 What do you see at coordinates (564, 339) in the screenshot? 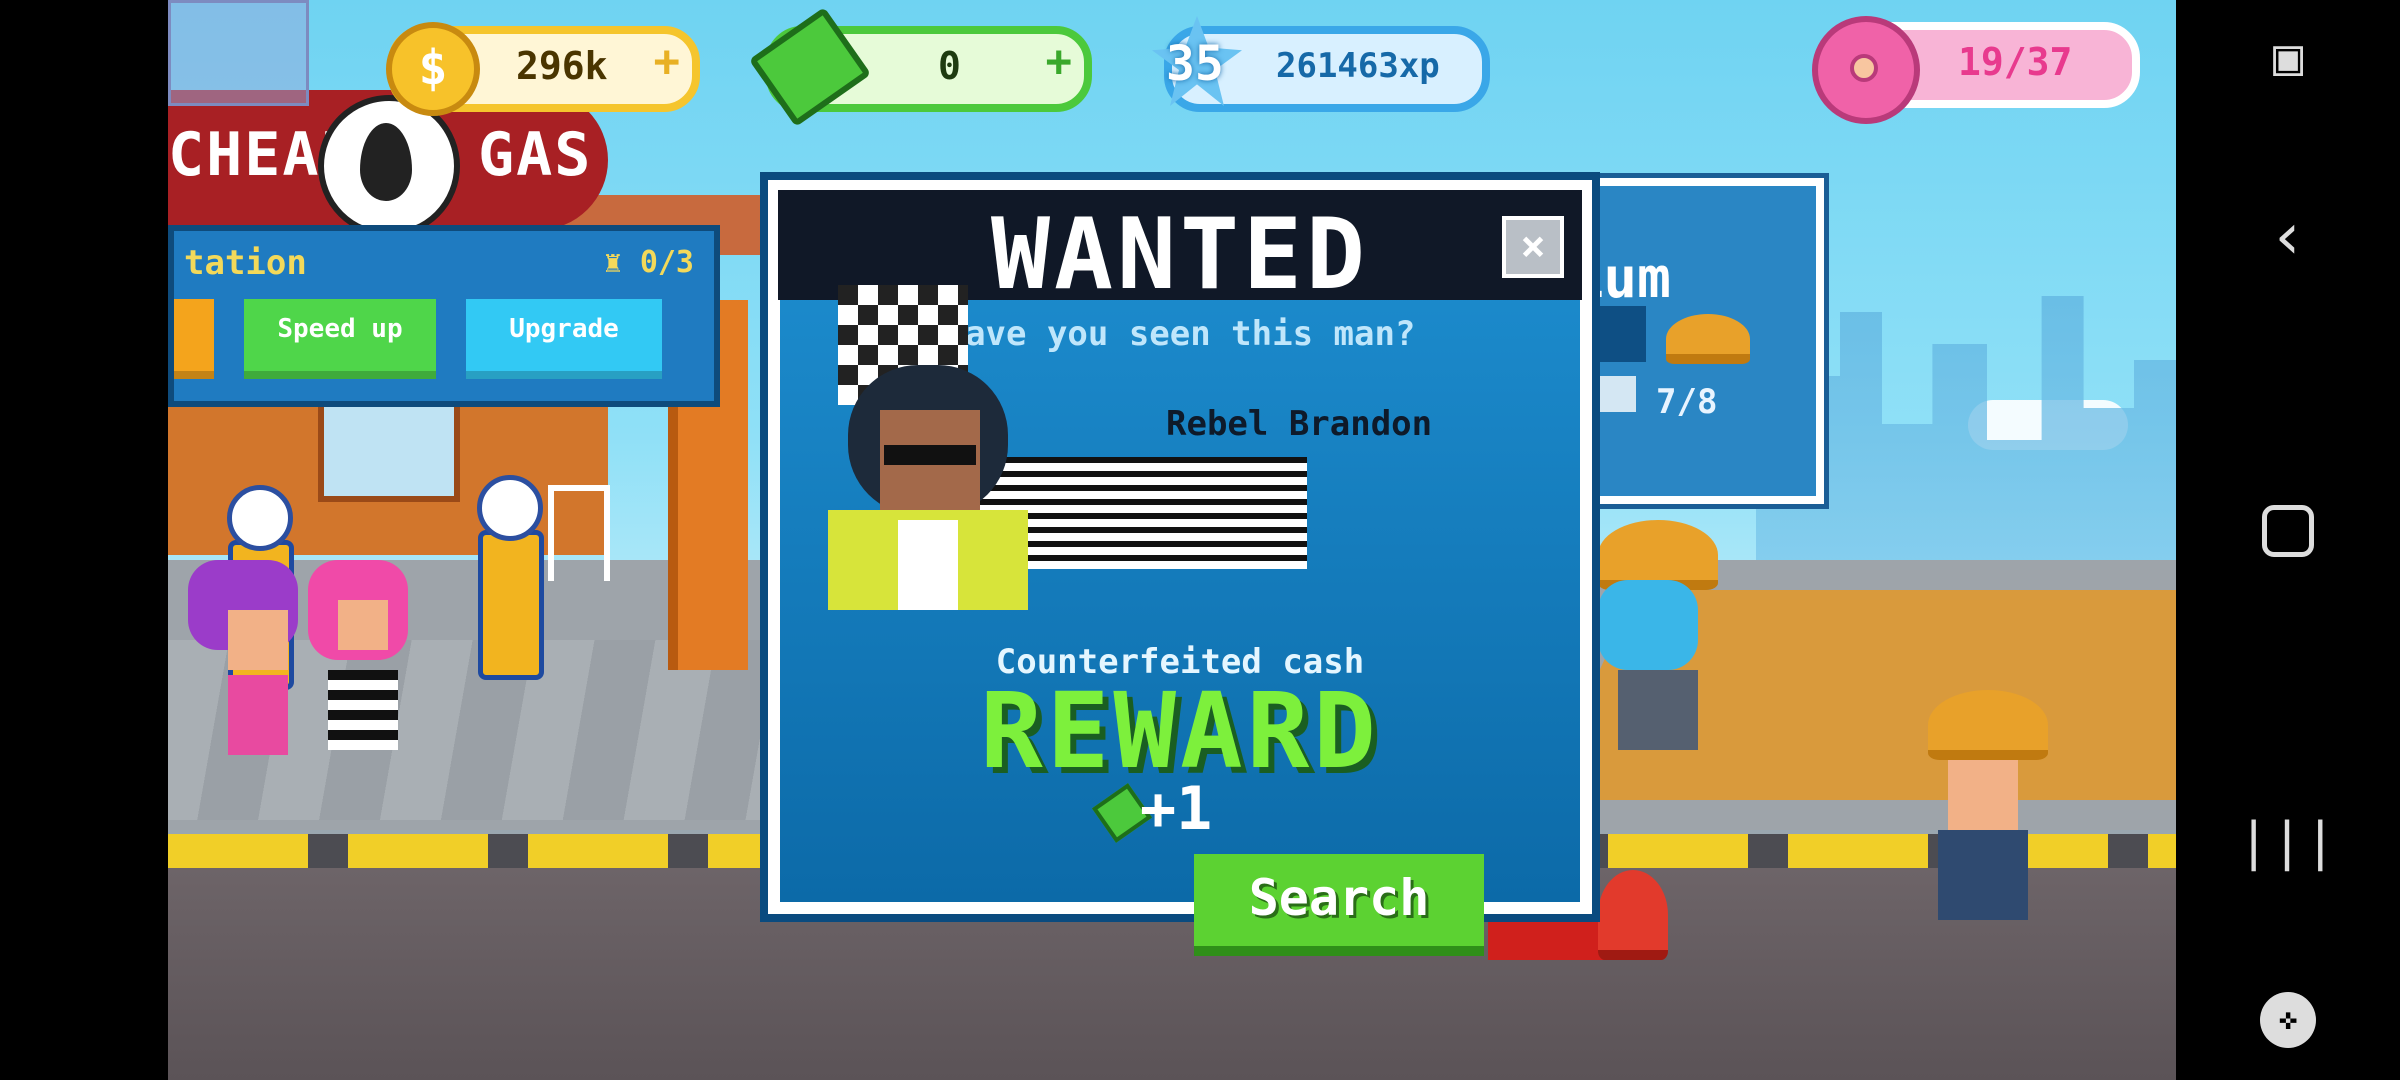
I see `upgrade-button: Upgrade` at bounding box center [564, 339].